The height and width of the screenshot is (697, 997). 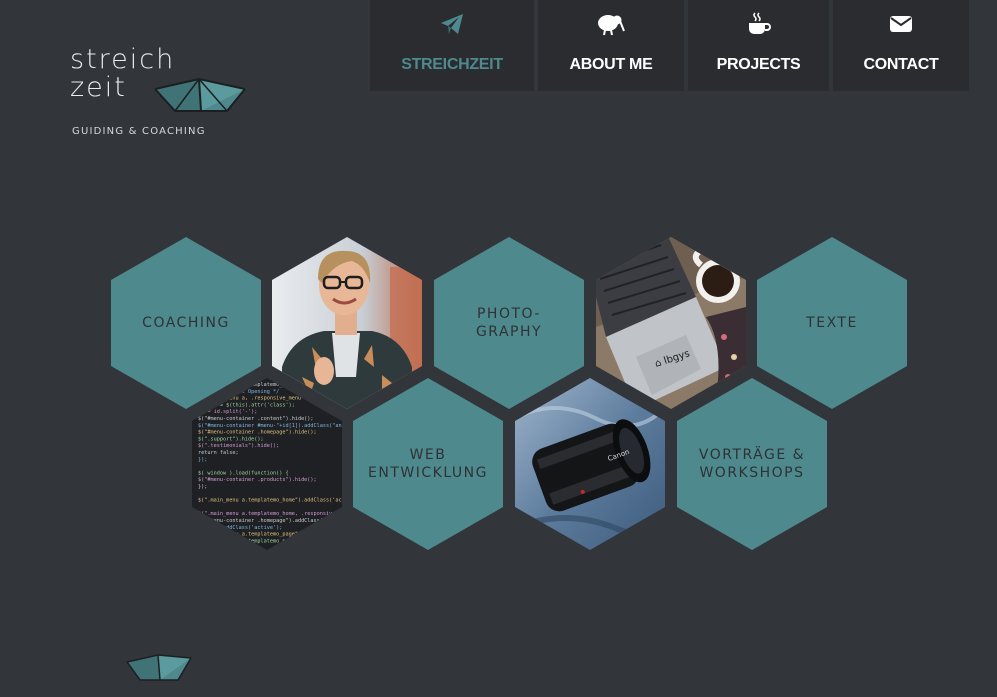 I want to click on tile-vortraege-workshops: VORTRÄGE & WORKSHOPS, so click(x=752, y=464).